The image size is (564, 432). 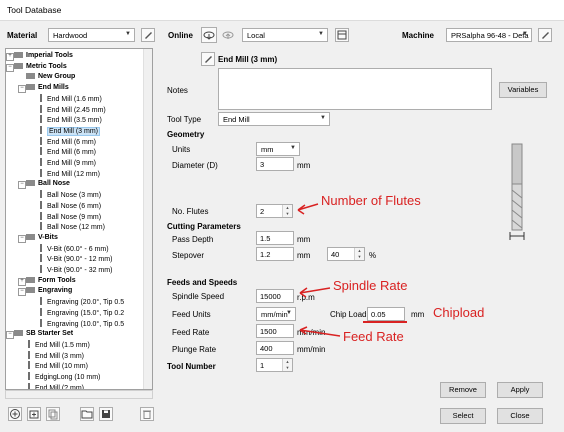 I want to click on annotation-arrows, so click(x=319, y=270).